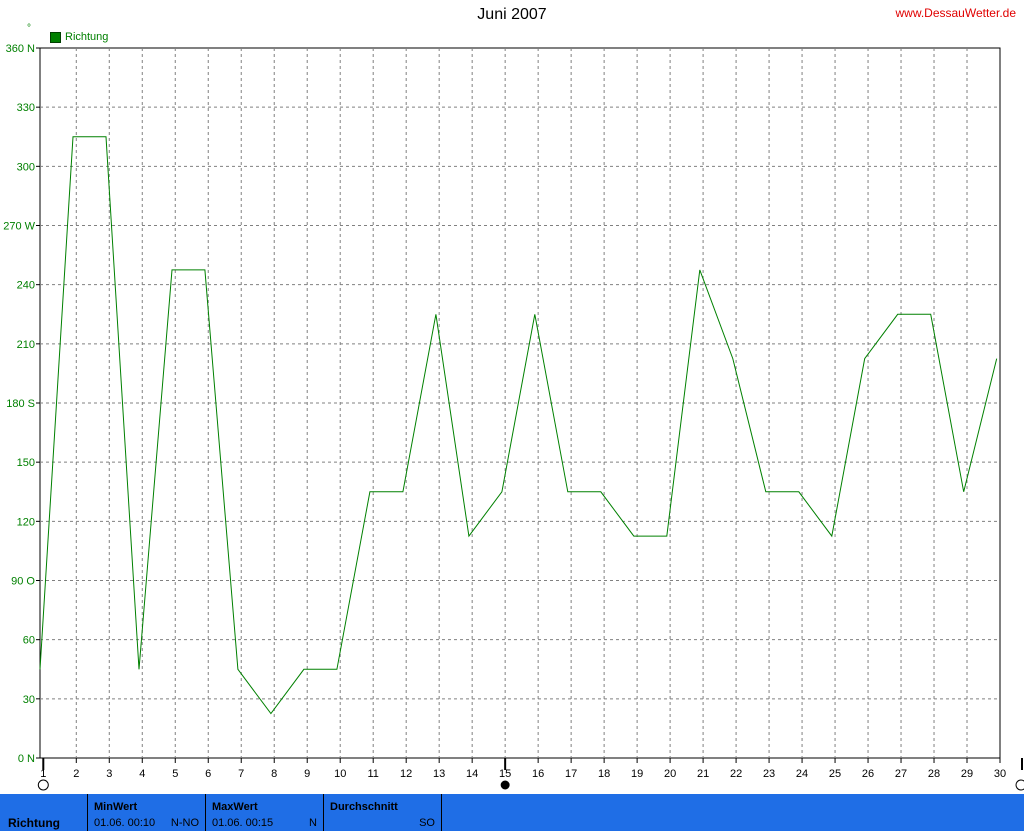  What do you see at coordinates (439, 774) in the screenshot?
I see `x-tick-label: 13` at bounding box center [439, 774].